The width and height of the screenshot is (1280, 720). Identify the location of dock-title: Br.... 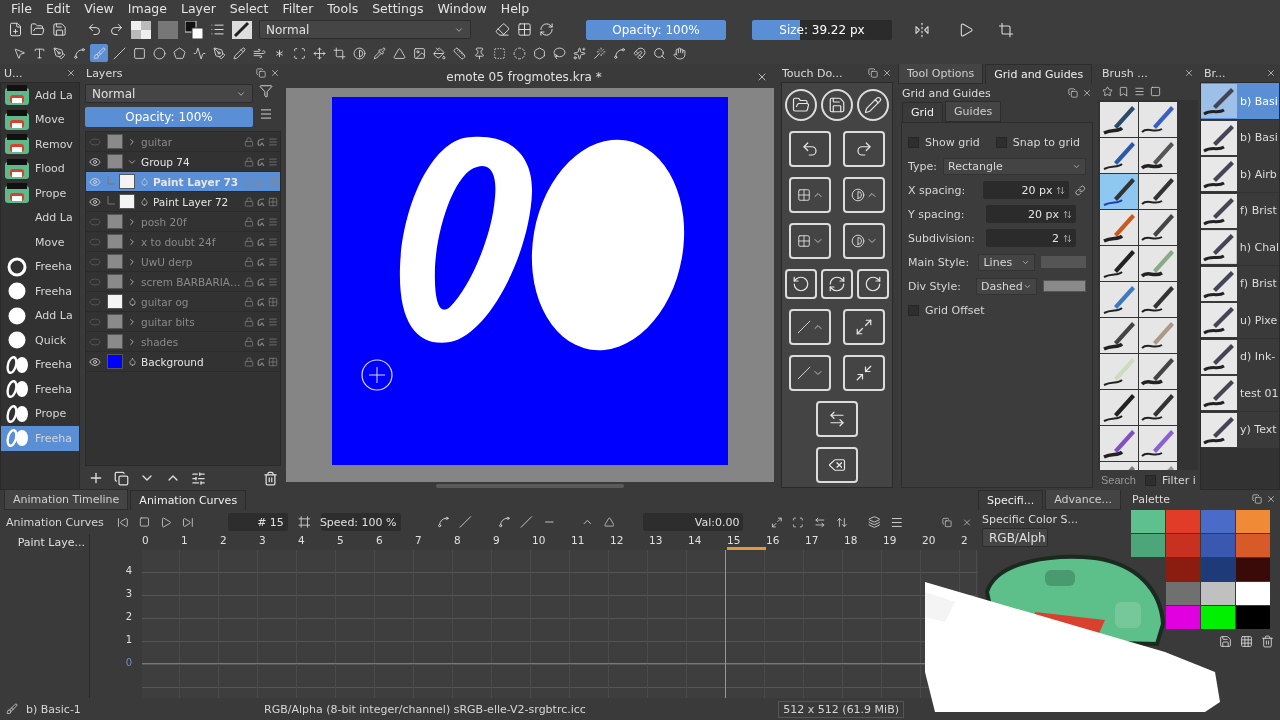
(1215, 73).